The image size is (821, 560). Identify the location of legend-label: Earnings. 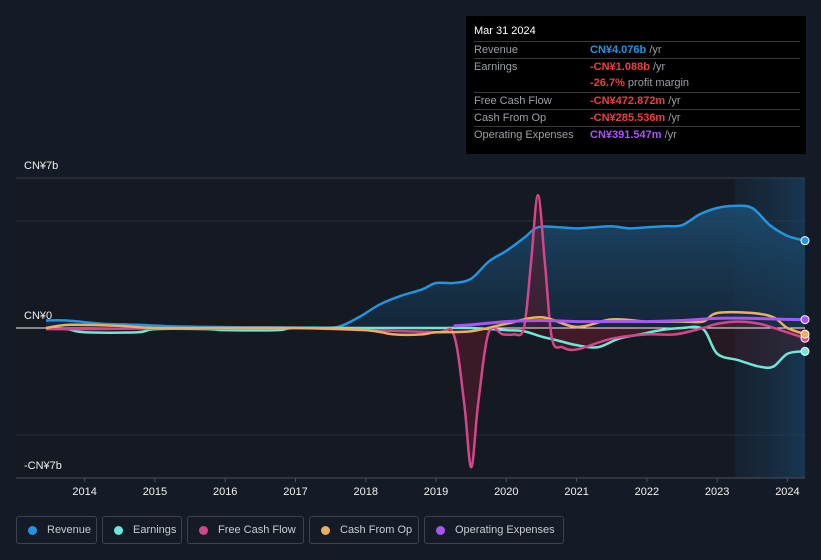
(155, 530).